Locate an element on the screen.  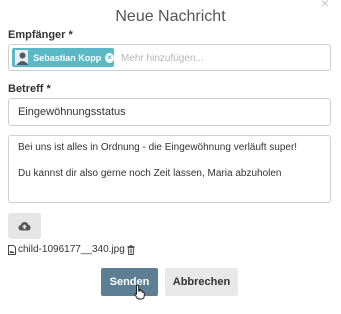
attachment-filename: child-1096177__340.jpg is located at coordinates (71, 249).